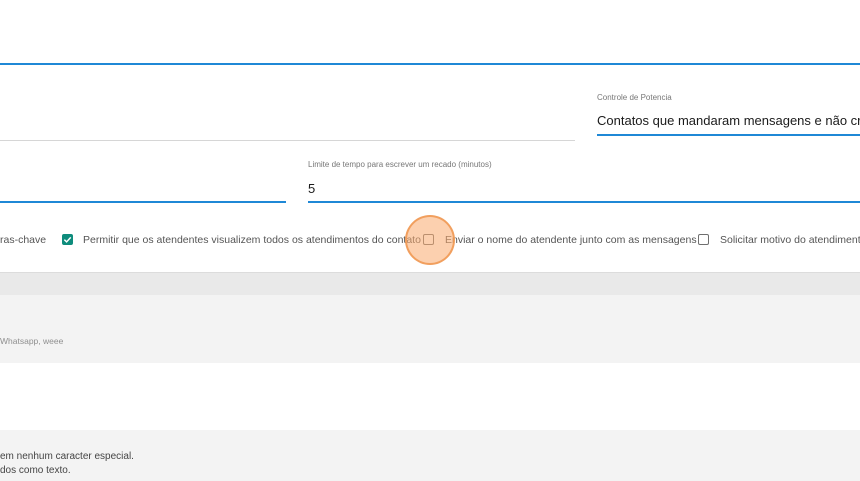 This screenshot has width=860, height=481. I want to click on check-icon, so click(67, 239).